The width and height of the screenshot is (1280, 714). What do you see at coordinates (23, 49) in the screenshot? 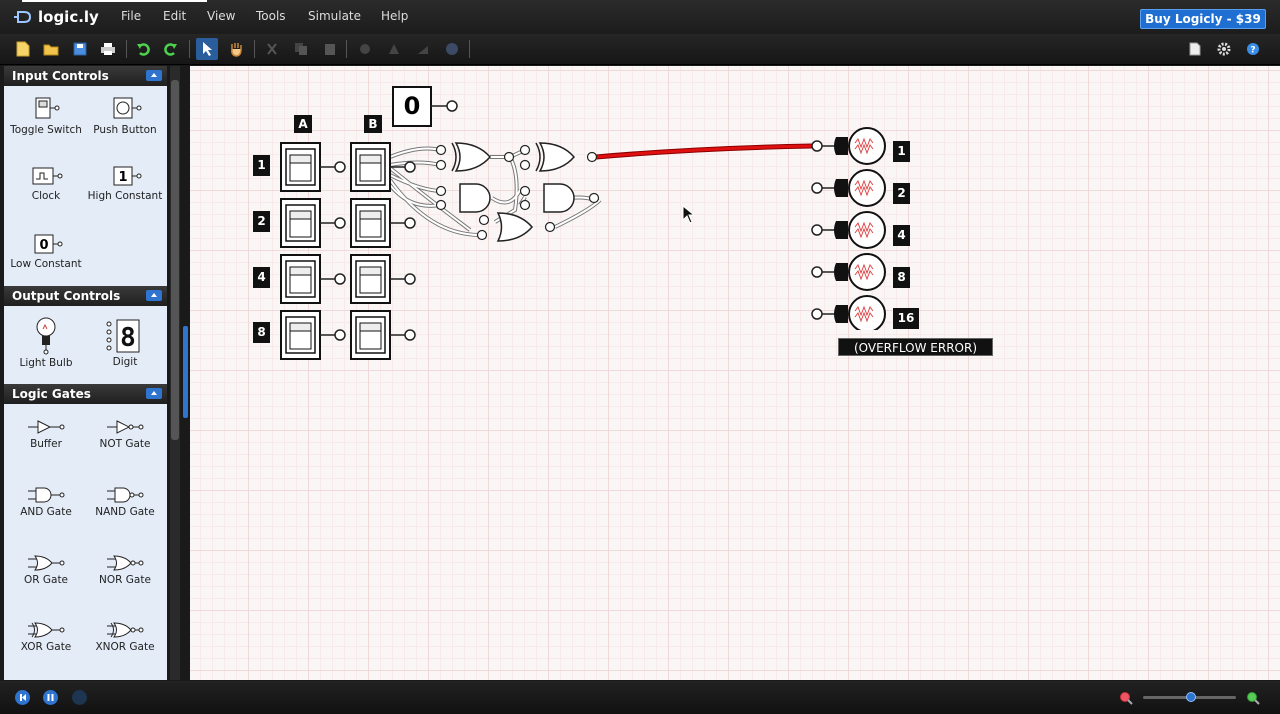
I see `new-file-button` at bounding box center [23, 49].